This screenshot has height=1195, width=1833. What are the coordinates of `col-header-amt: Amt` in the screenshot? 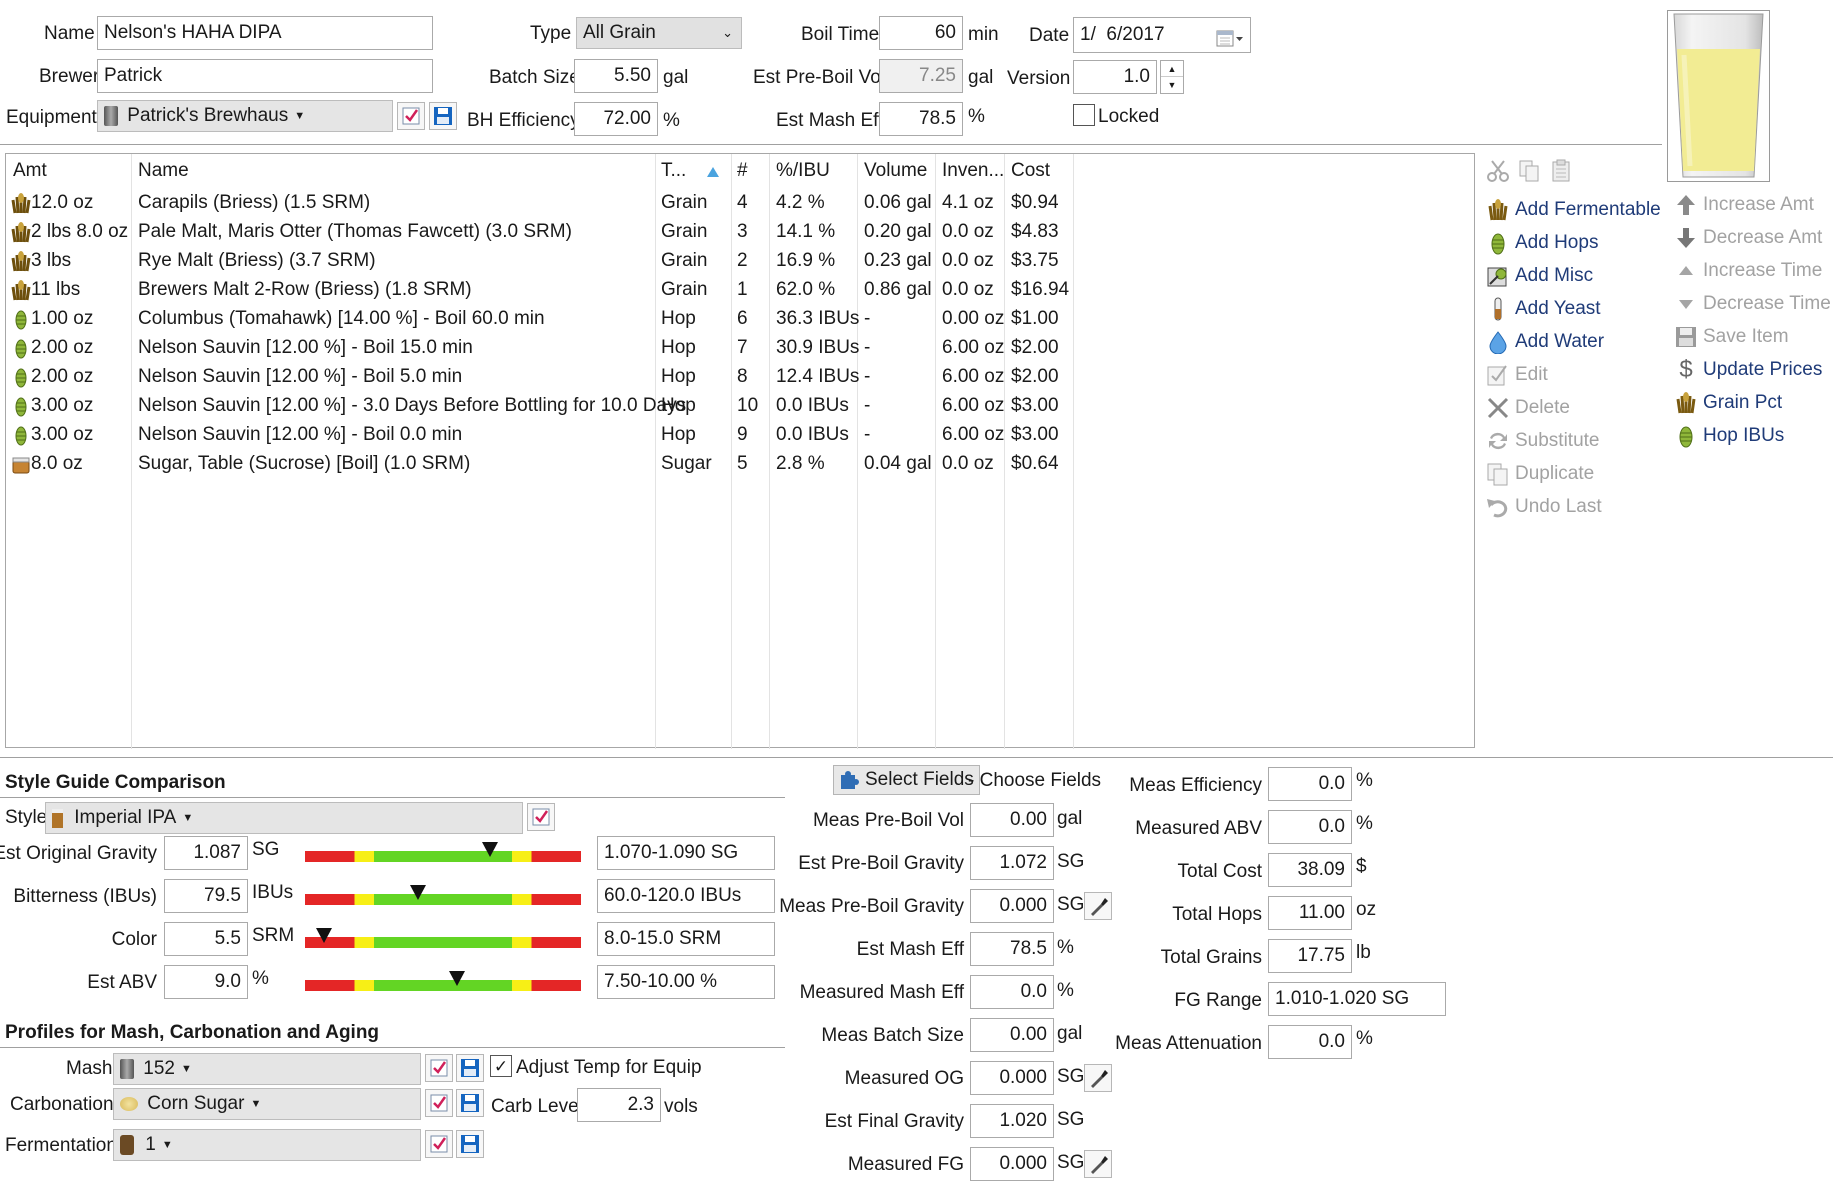 It's located at (30, 171).